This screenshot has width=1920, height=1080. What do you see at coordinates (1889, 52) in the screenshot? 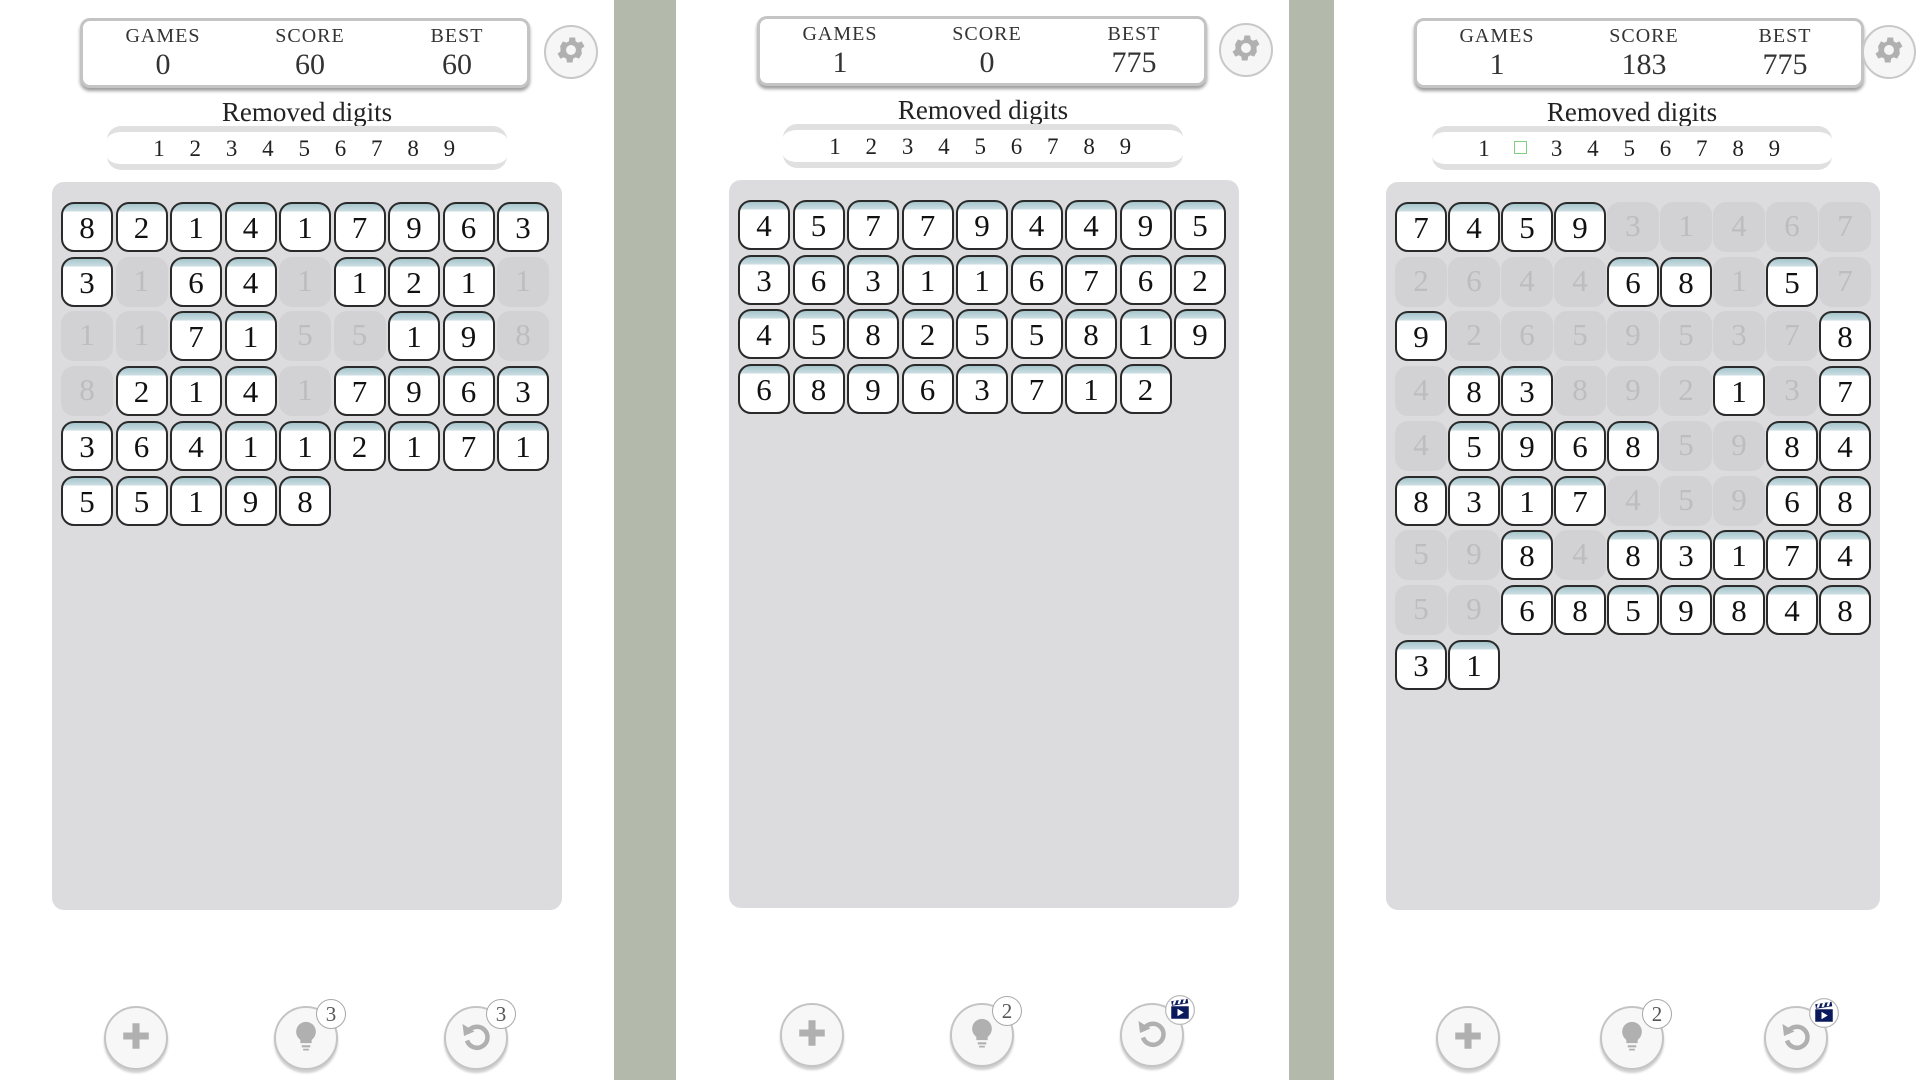
I see `settings-button` at bounding box center [1889, 52].